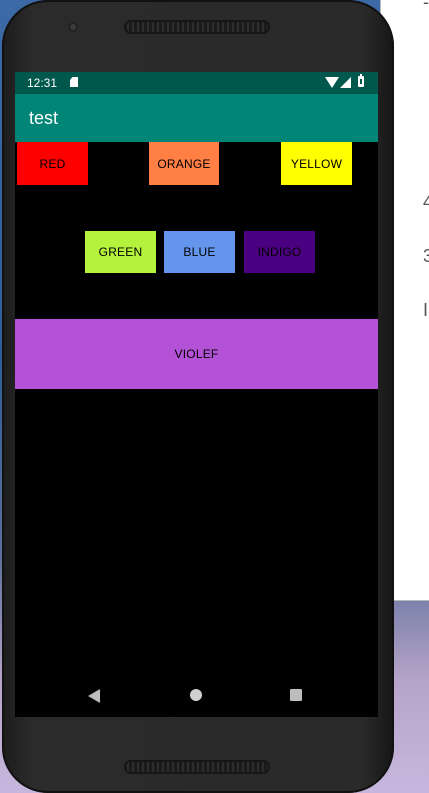  Describe the element at coordinates (196, 354) in the screenshot. I see `violet-button: VIOLEF` at that location.